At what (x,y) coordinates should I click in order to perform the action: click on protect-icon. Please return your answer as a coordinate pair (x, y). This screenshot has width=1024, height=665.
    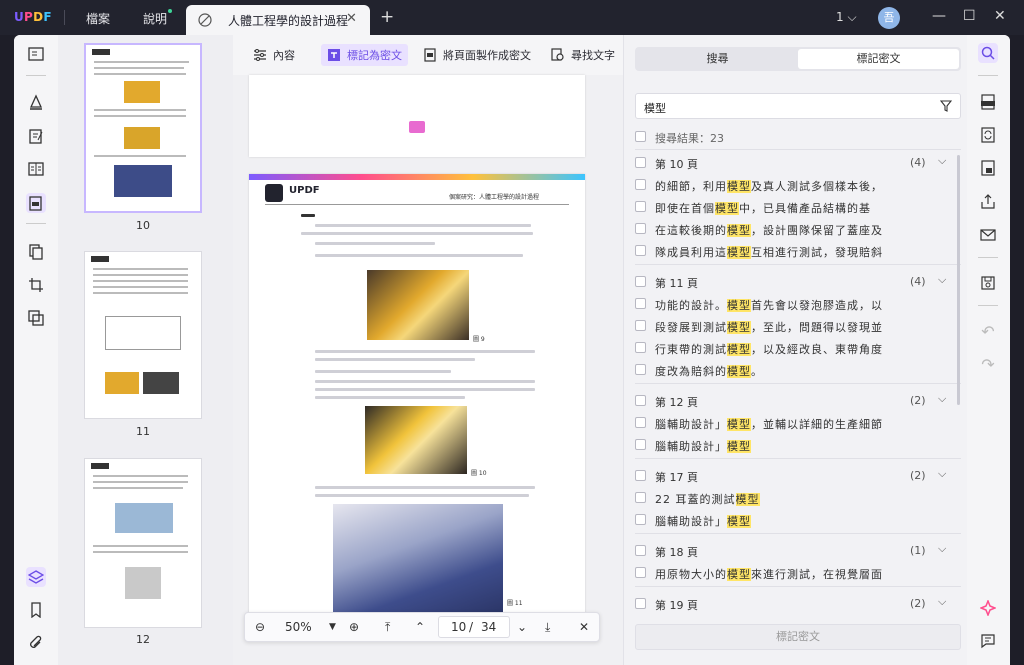
    Looking at the image, I should click on (988, 168).